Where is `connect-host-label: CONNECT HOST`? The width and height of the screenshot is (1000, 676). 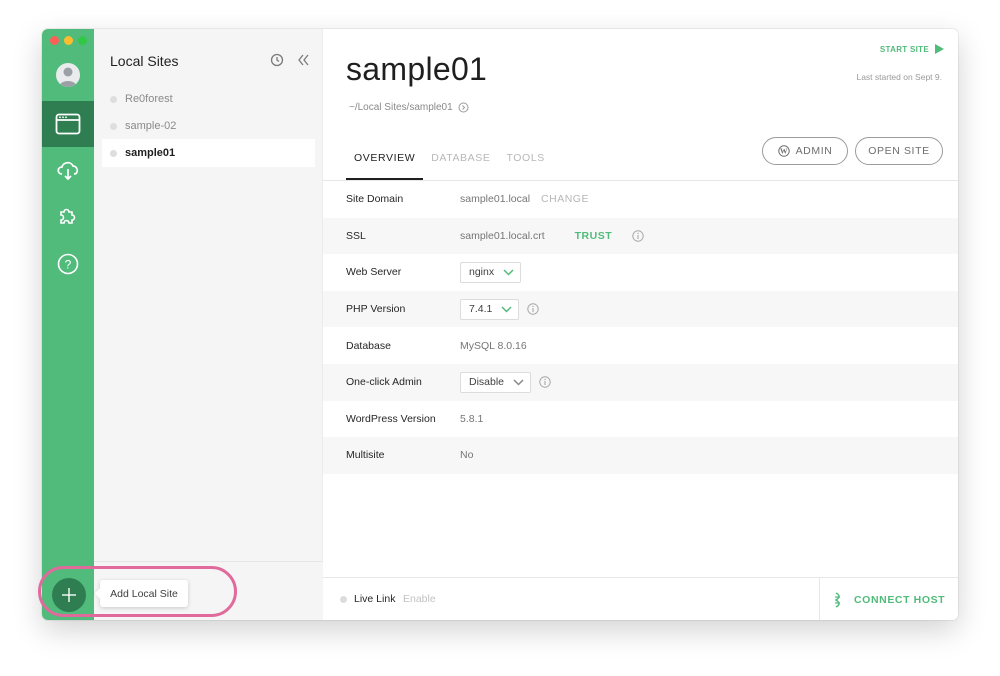 connect-host-label: CONNECT HOST is located at coordinates (900, 599).